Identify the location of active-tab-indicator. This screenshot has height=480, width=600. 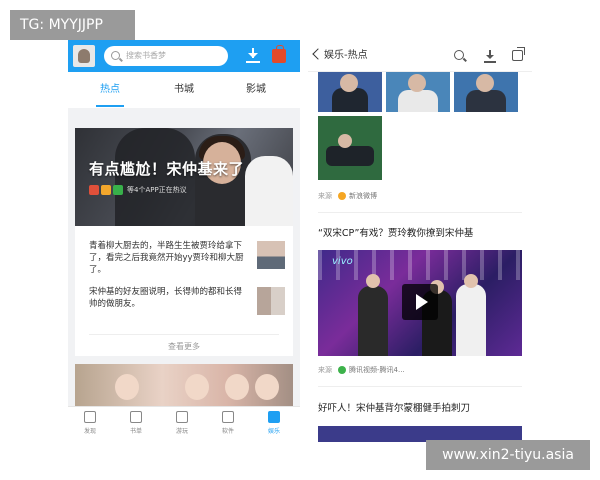
(110, 106).